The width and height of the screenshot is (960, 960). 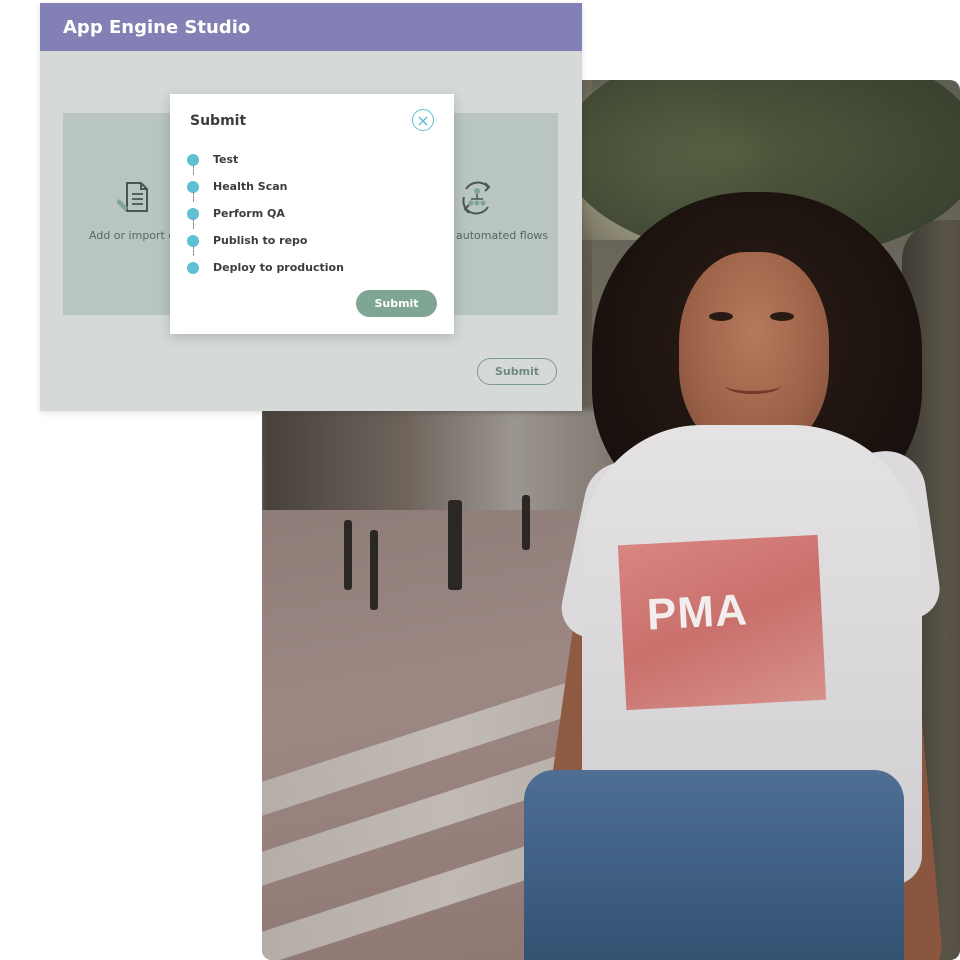 I want to click on step-item: Perform QA, so click(x=265, y=214).